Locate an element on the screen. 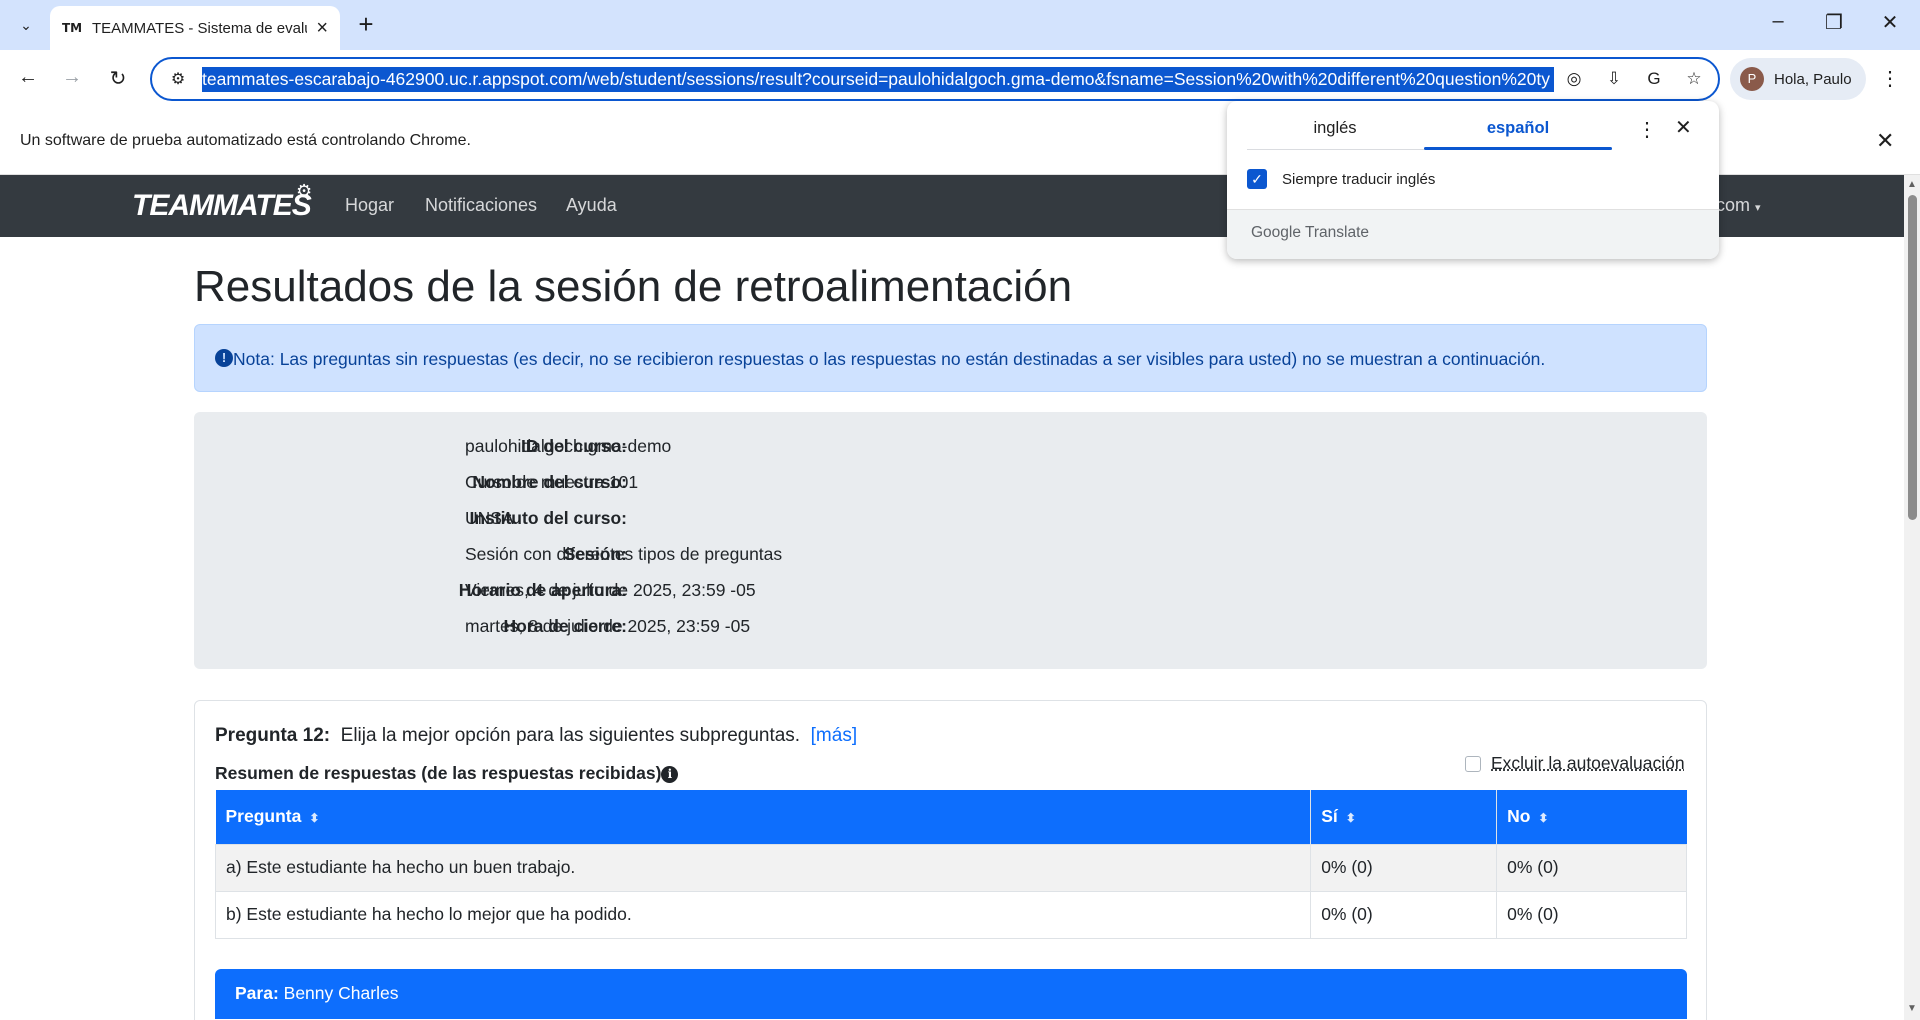 The image size is (1920, 1020). scrollbar-thumb is located at coordinates (1912, 357).